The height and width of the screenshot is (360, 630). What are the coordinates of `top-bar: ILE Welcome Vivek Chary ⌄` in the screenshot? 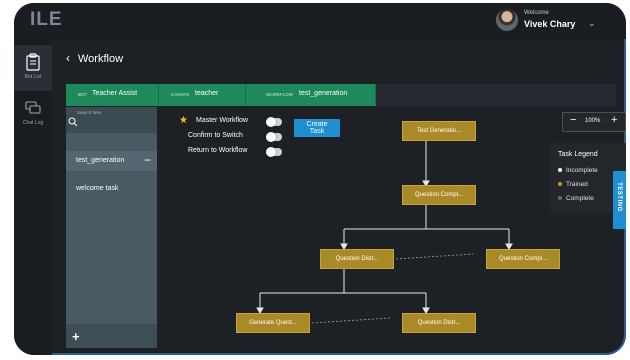 It's located at (320, 21).